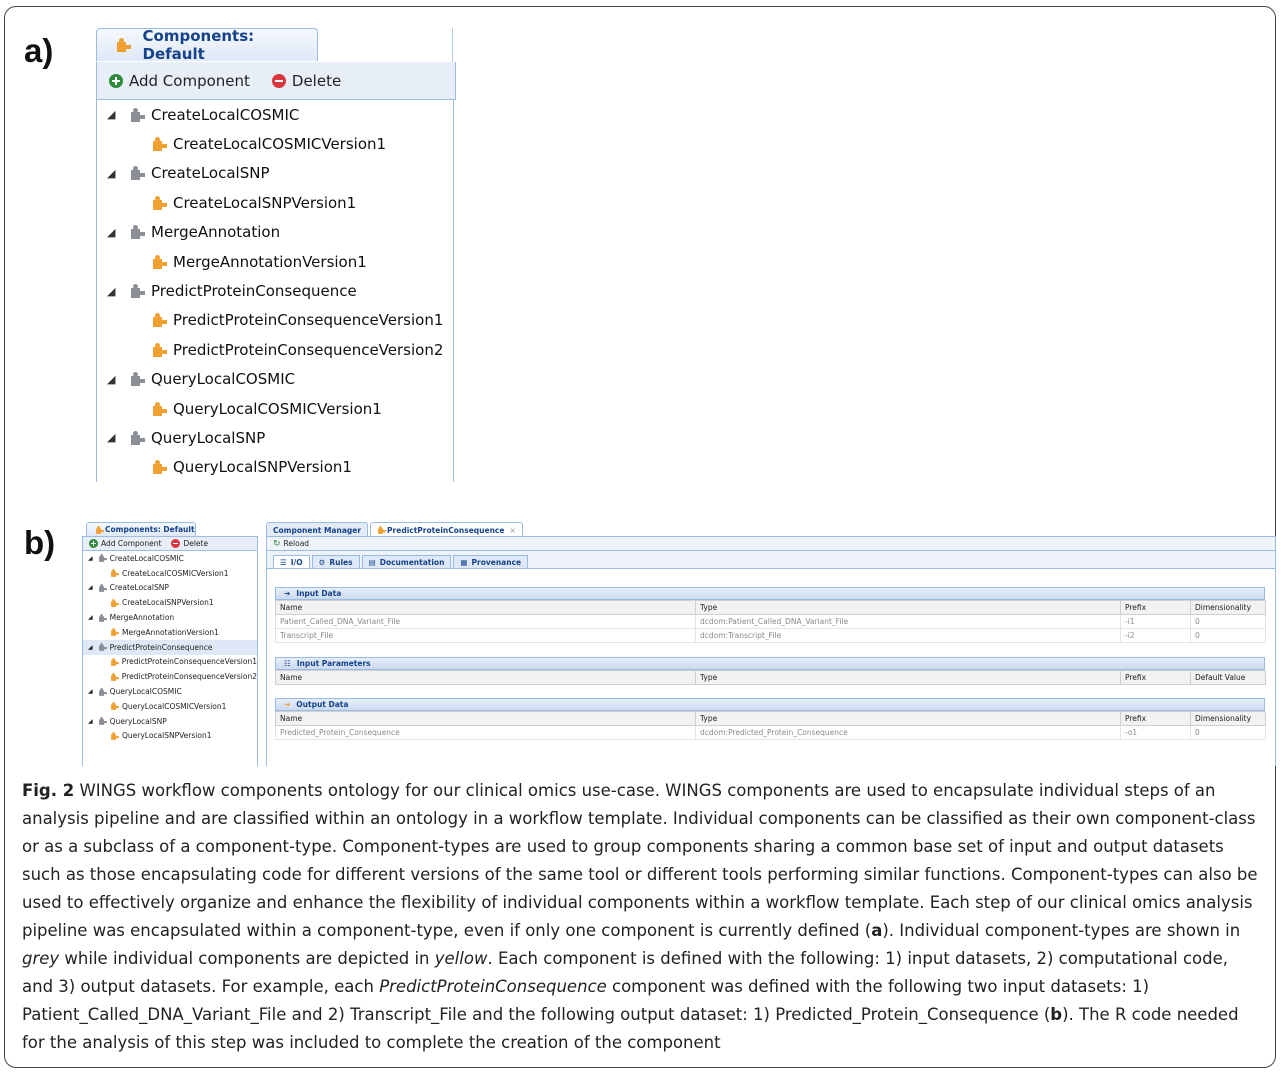 This screenshot has width=1281, height=1073. I want to click on tab-component-manager: Component Manager, so click(317, 529).